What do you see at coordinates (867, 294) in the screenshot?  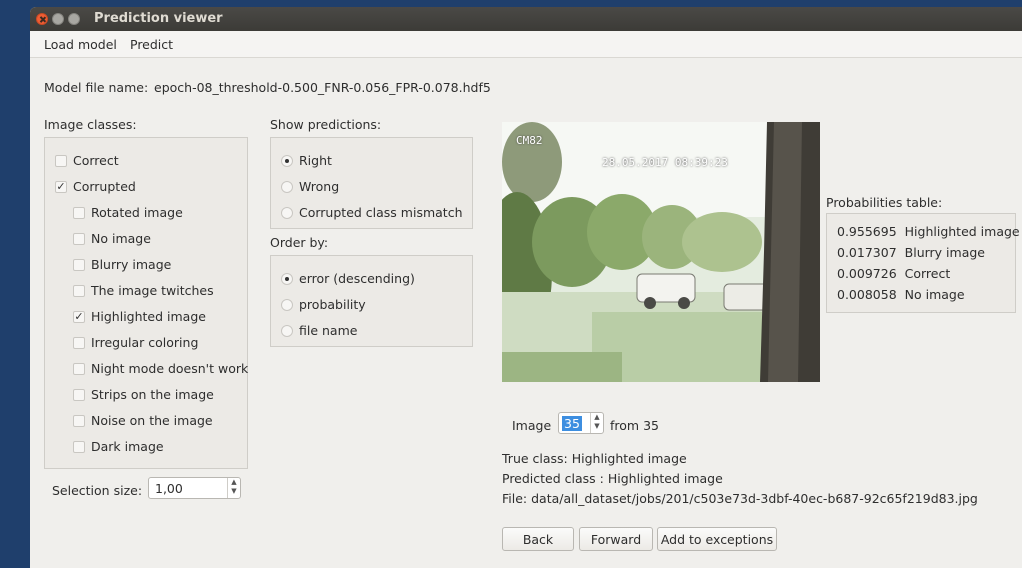 I see `probability-value: 0.008058` at bounding box center [867, 294].